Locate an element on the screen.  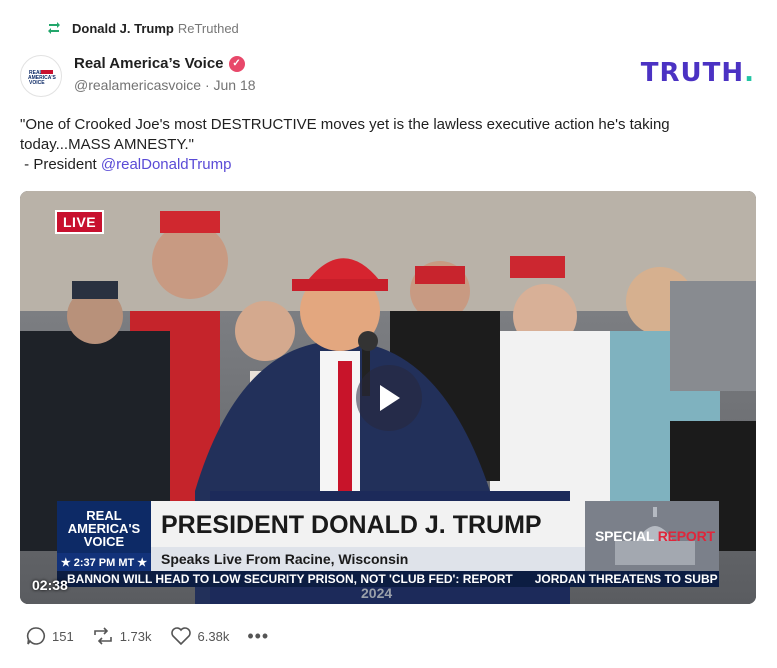
play-button is located at coordinates (389, 398).